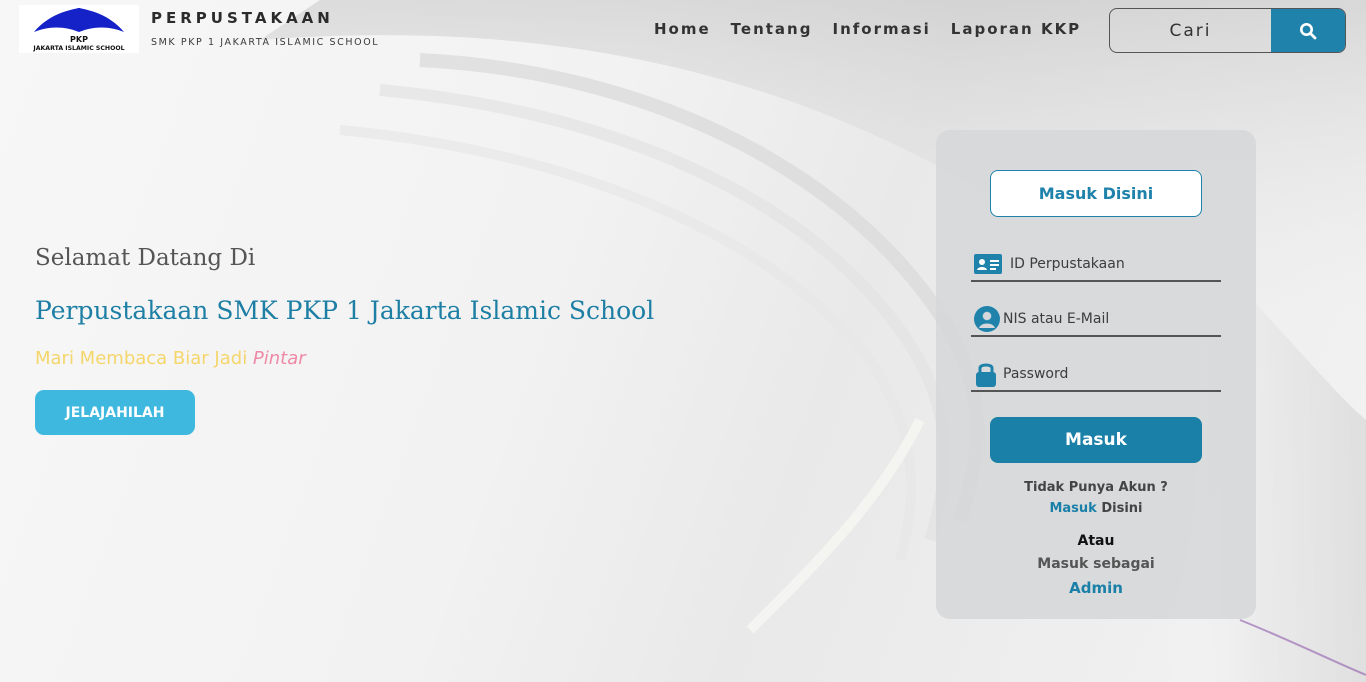 The width and height of the screenshot is (1366, 682). I want to click on admin-login-link: Admin, so click(1096, 588).